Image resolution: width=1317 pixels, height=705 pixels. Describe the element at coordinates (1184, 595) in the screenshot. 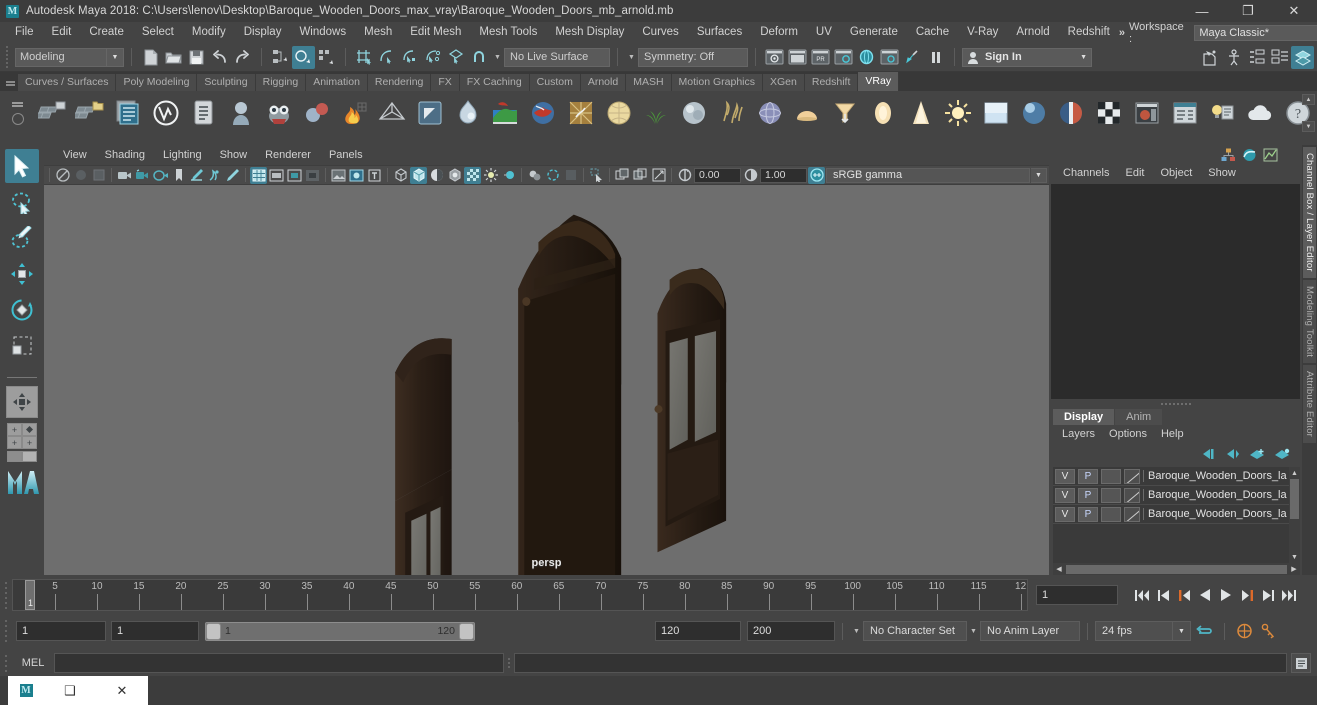

I see `step-back-frame-icon` at that location.